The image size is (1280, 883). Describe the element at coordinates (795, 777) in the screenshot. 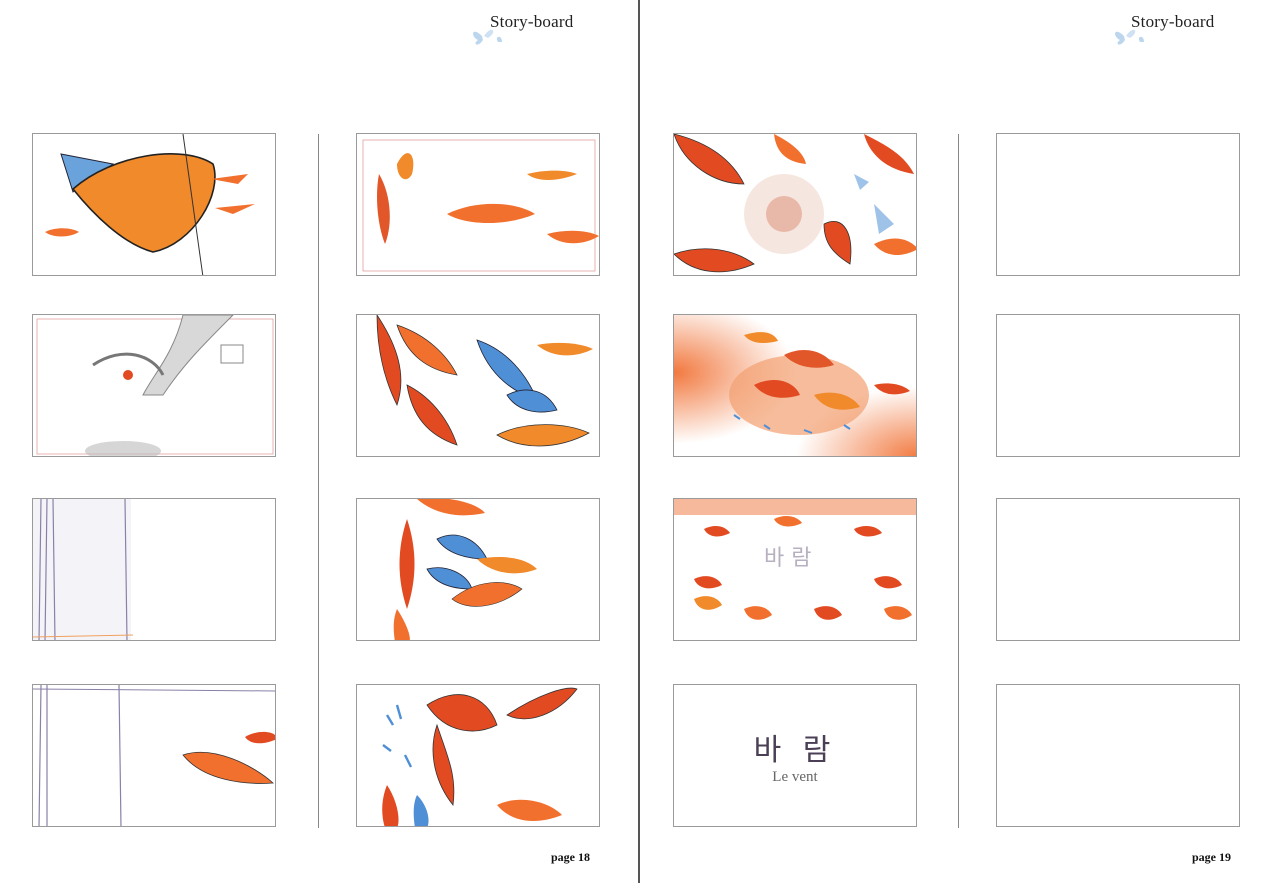

I see `title-french: Le vent` at that location.